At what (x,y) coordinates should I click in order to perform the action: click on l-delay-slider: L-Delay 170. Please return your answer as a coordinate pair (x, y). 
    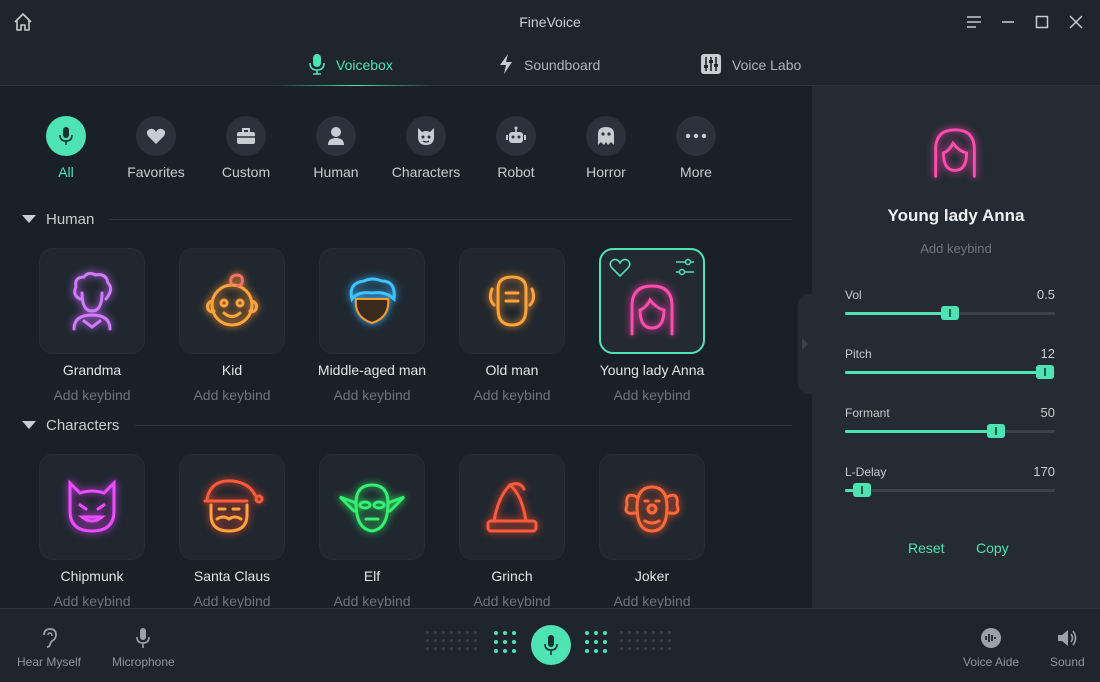
    Looking at the image, I should click on (950, 484).